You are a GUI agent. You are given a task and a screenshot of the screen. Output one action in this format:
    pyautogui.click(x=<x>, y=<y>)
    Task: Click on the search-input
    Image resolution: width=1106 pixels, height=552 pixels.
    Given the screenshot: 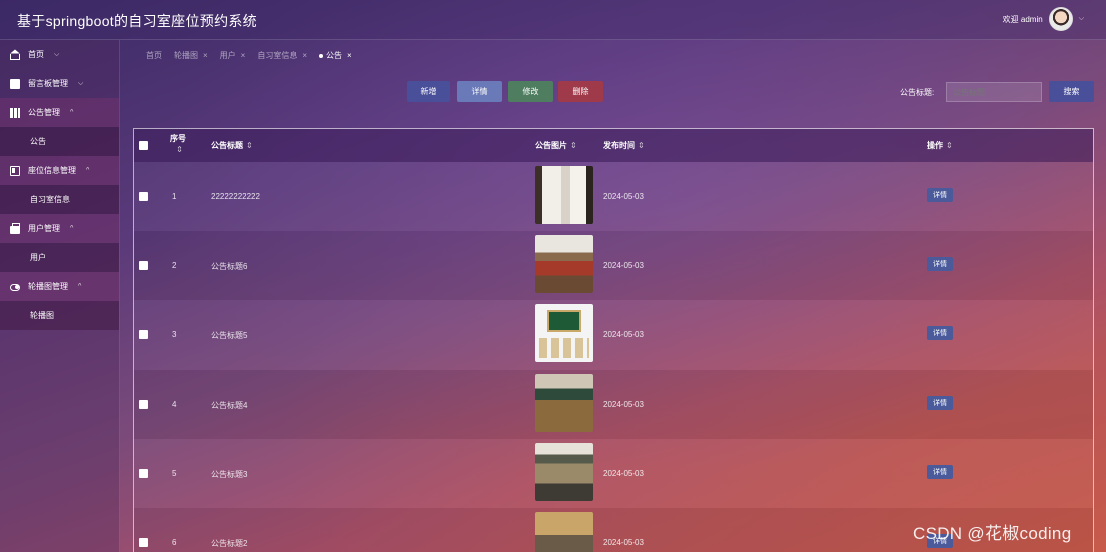 What is the action you would take?
    pyautogui.click(x=994, y=92)
    